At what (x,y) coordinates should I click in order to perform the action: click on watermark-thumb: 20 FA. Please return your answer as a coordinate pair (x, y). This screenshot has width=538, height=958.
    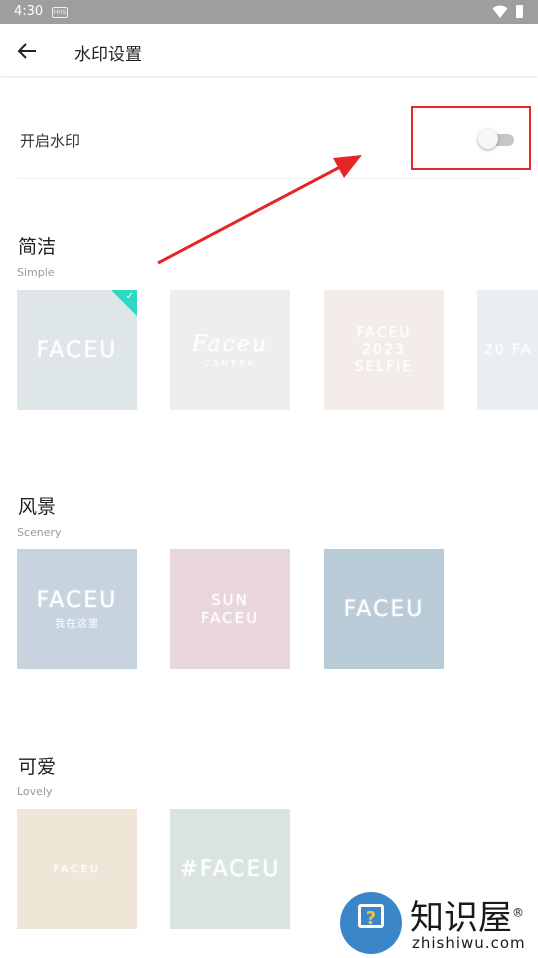
    Looking at the image, I should click on (507, 350).